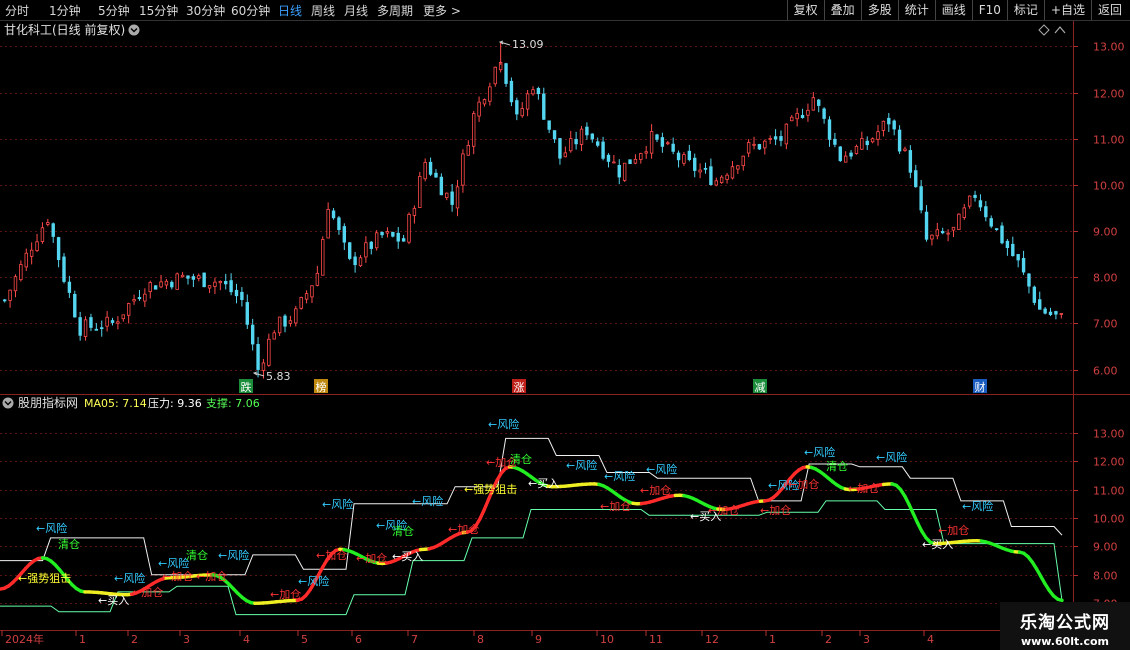 The height and width of the screenshot is (650, 1130). What do you see at coordinates (1109, 462) in the screenshot?
I see `indicator-axis-tick-label: 12.00` at bounding box center [1109, 462].